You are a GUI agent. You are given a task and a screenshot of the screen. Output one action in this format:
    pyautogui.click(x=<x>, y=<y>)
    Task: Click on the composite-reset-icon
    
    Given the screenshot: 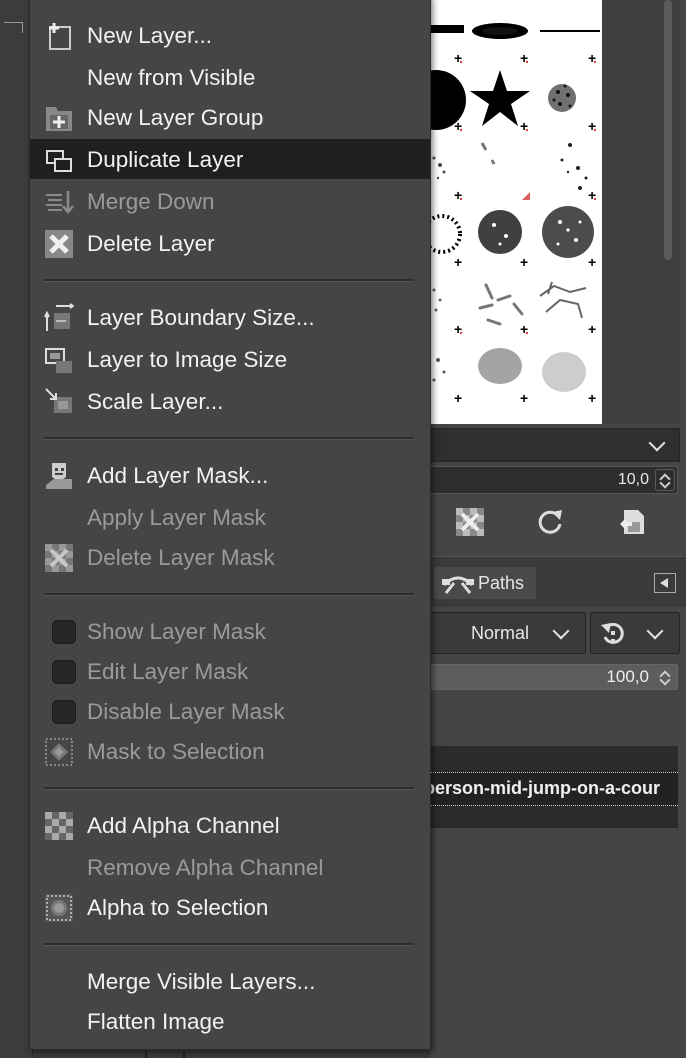 What is the action you would take?
    pyautogui.click(x=612, y=633)
    